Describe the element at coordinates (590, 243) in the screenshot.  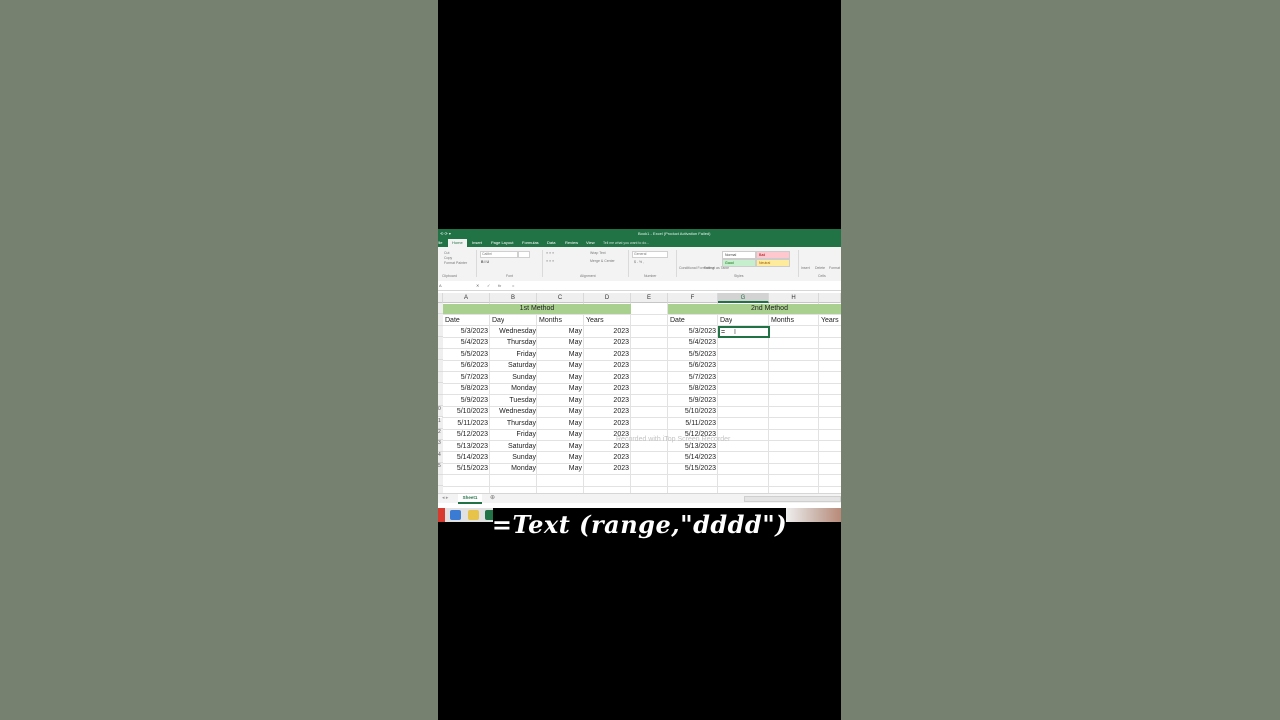
I see `tab-view: View` at that location.